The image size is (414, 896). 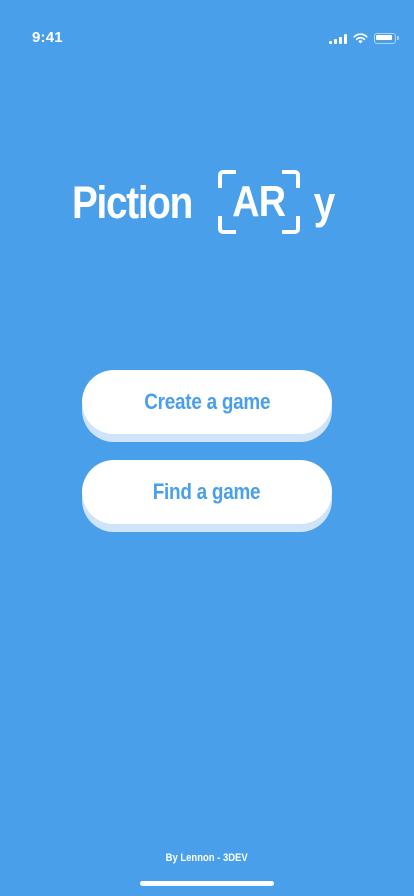 What do you see at coordinates (338, 38) in the screenshot?
I see `signal-icon` at bounding box center [338, 38].